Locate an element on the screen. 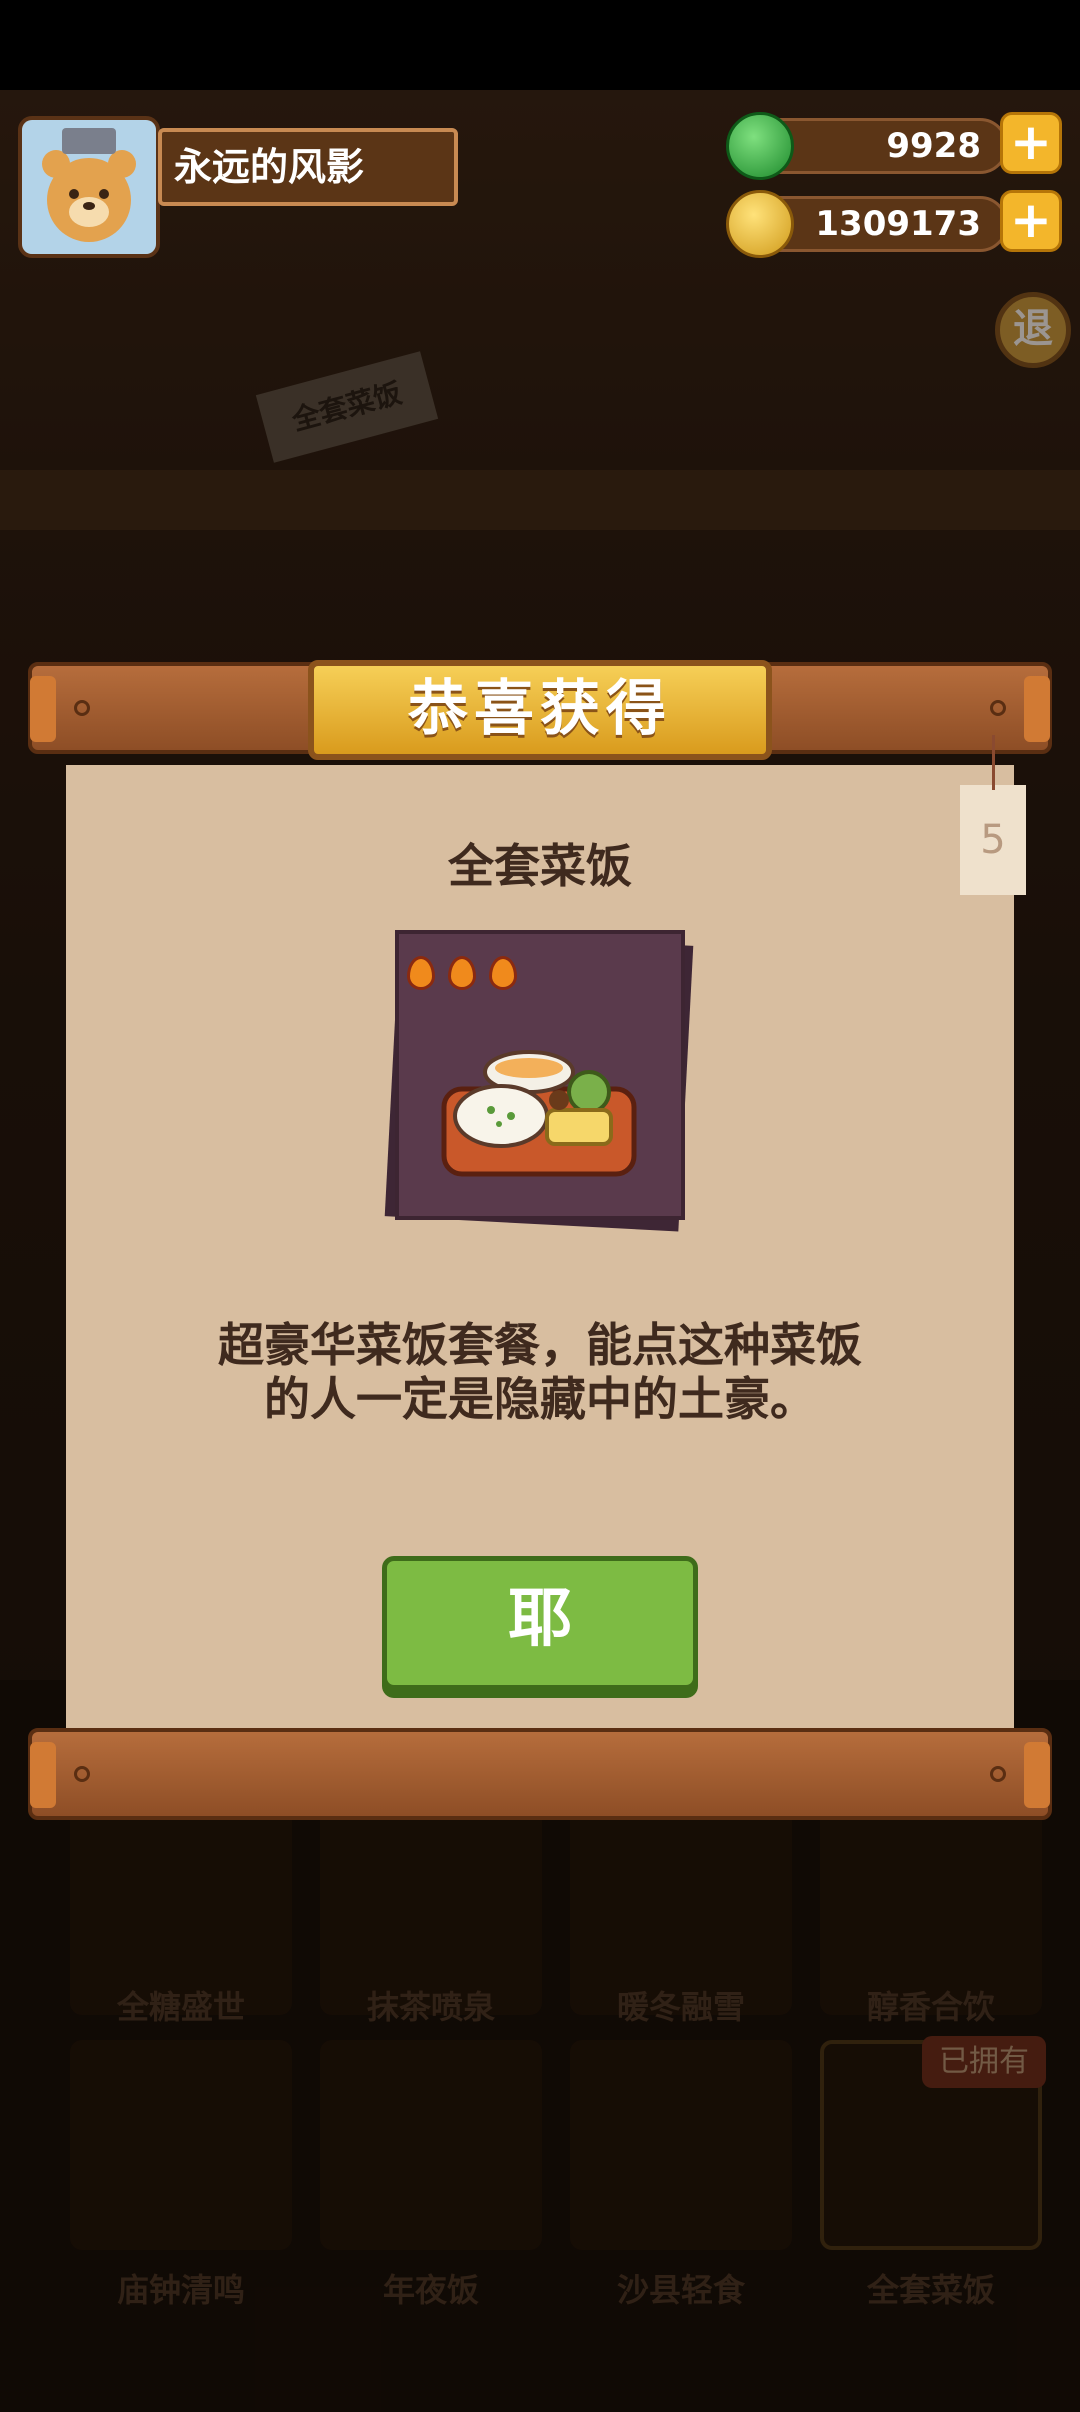  rice-set-meal-icon is located at coordinates (539, 1113).